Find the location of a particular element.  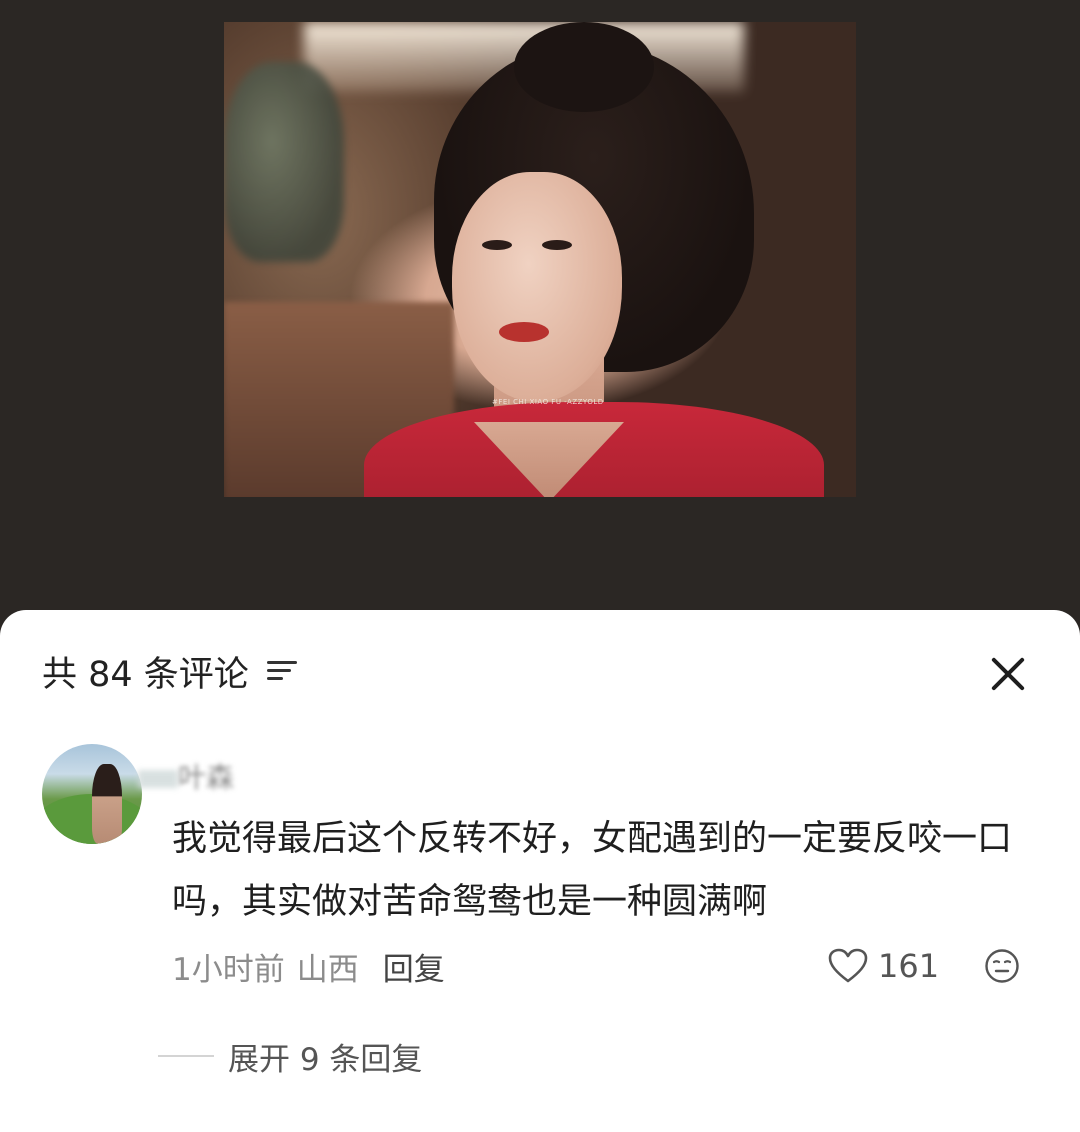

avatar-figure is located at coordinates (107, 804).